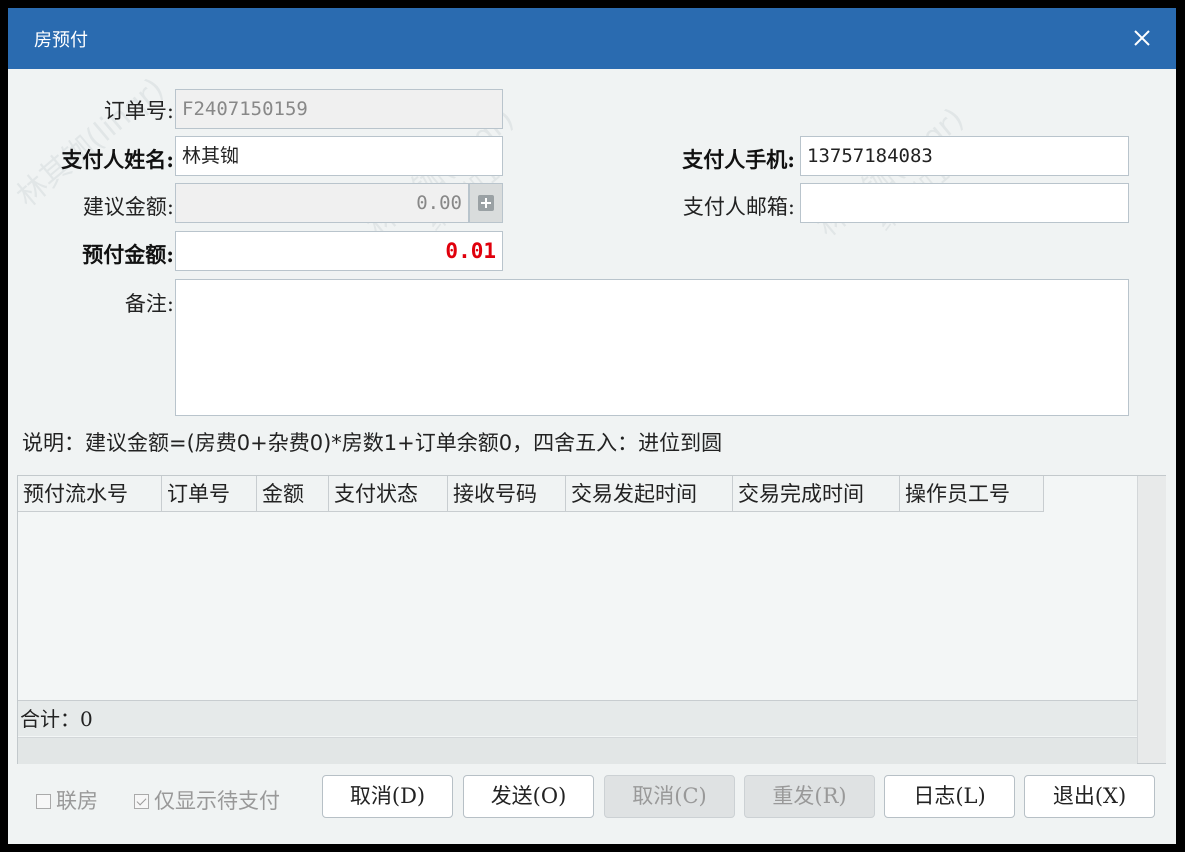 The height and width of the screenshot is (852, 1185). I want to click on close-button, so click(1142, 38).